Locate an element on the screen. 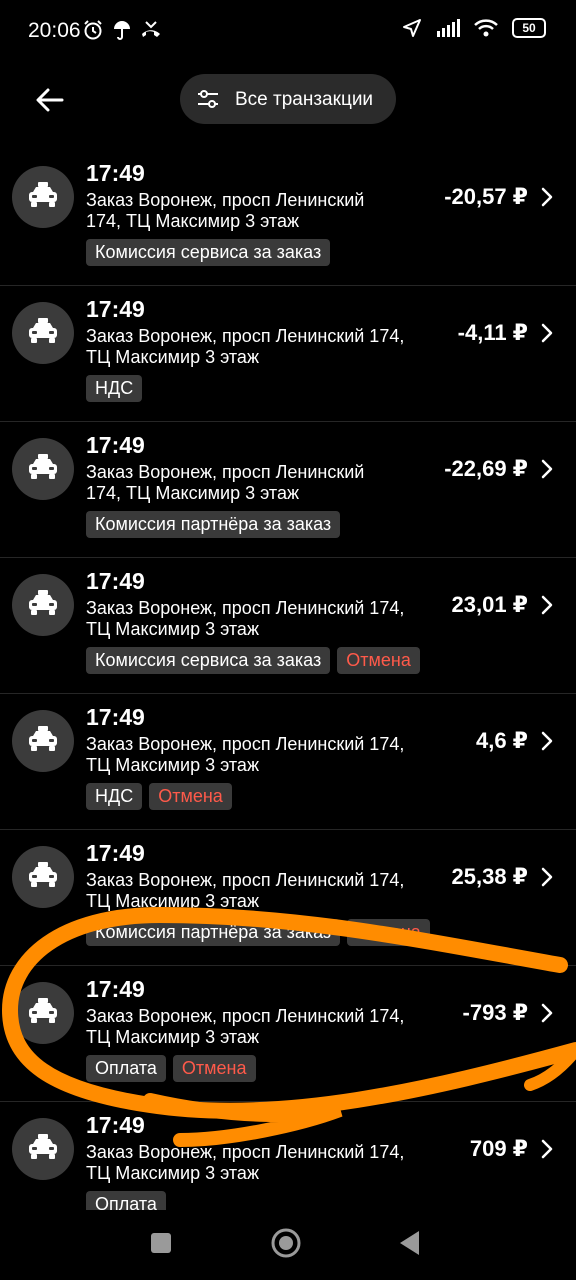 The width and height of the screenshot is (576, 1280). transaction-tags: НДС is located at coordinates (114, 388).